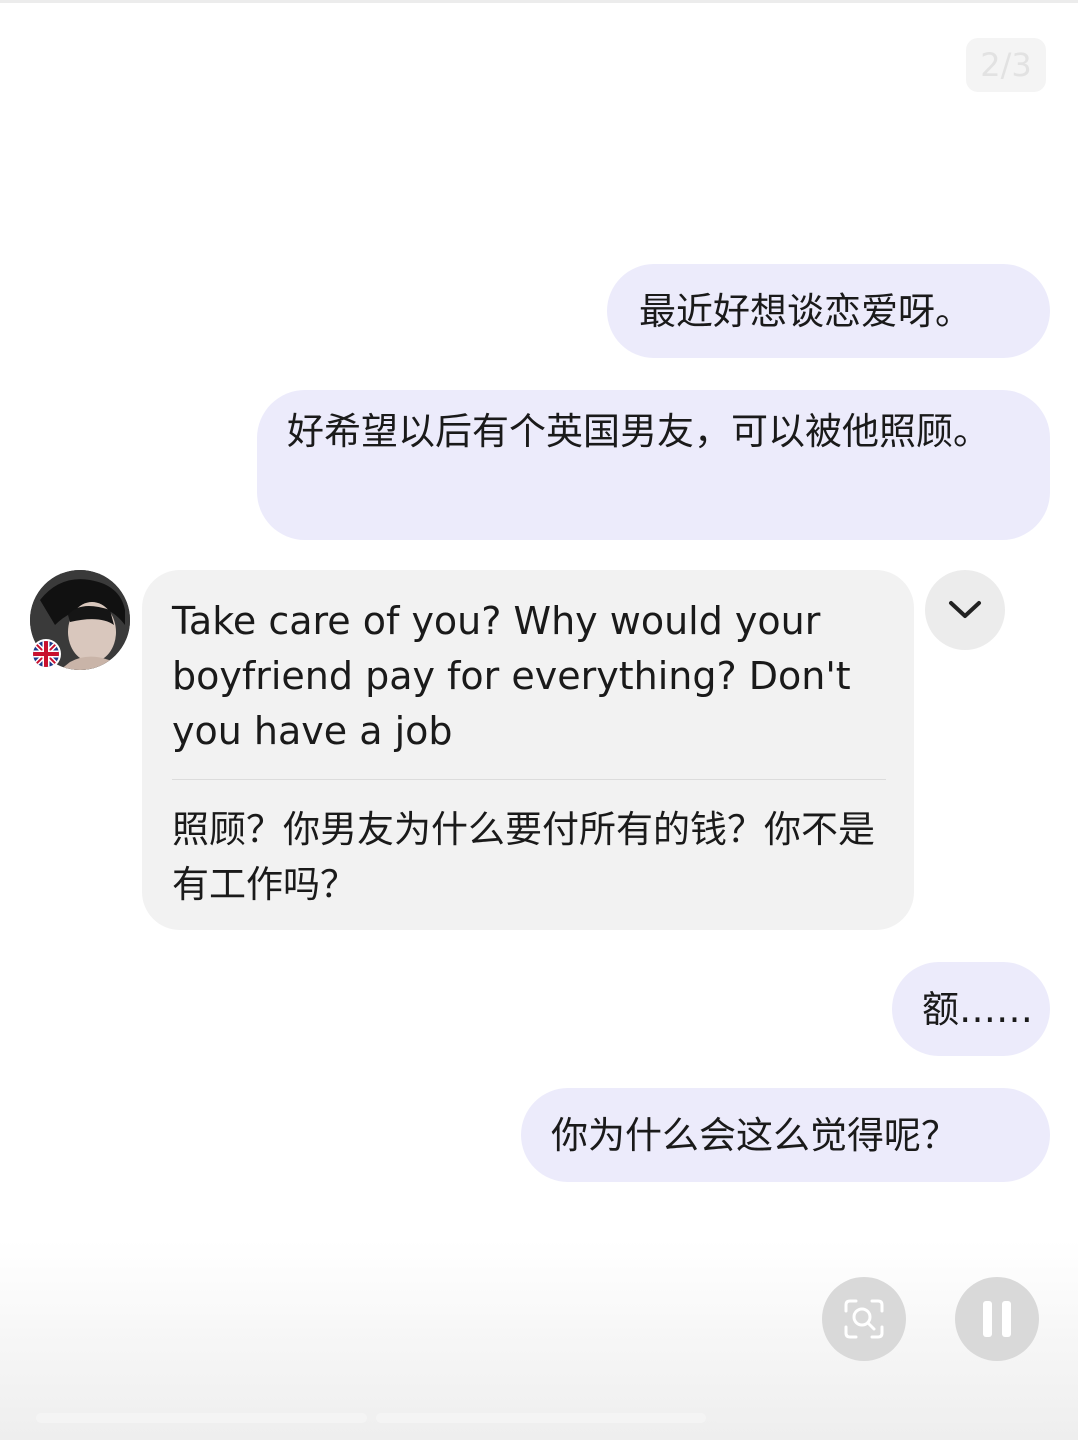  What do you see at coordinates (523, 857) in the screenshot?
I see `message-translation-text: 照顾？你男友为什么要付所有的钱？你不是有工作吗？` at bounding box center [523, 857].